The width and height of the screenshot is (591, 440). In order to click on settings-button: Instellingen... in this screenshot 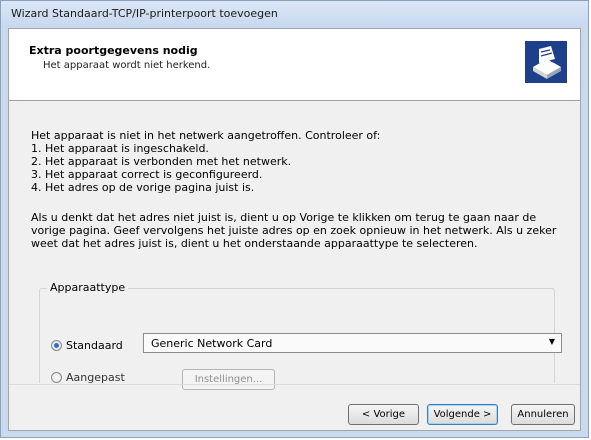, I will do `click(228, 379)`.